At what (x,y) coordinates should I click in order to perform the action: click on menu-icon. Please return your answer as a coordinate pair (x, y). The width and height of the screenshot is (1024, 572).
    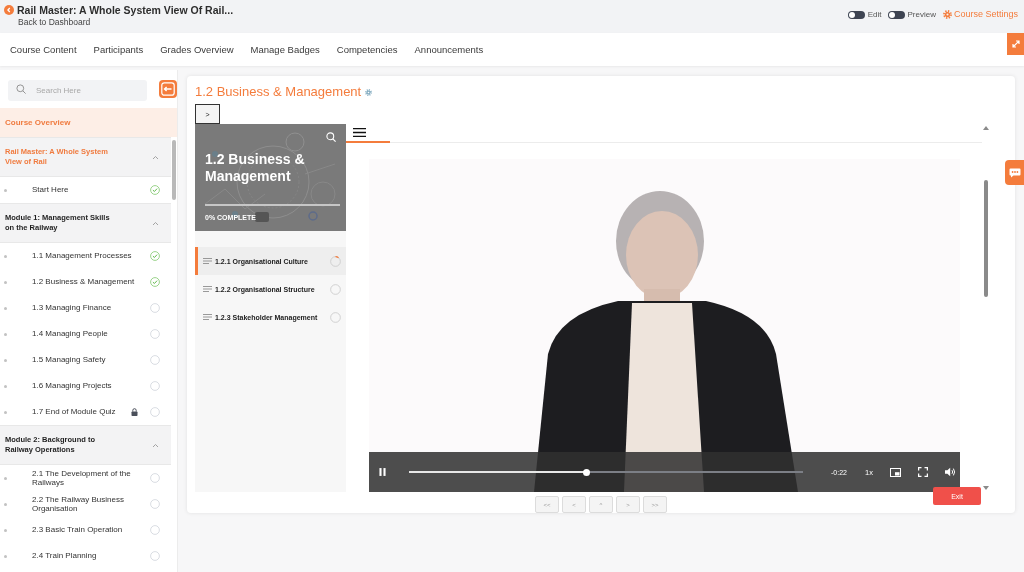
    Looking at the image, I should click on (359, 132).